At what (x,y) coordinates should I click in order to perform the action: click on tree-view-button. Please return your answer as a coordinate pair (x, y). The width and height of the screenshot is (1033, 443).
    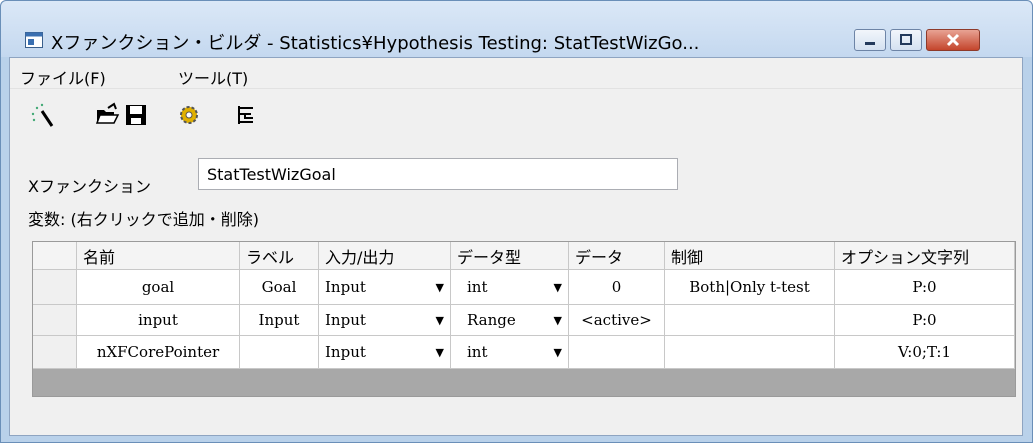
    Looking at the image, I should click on (246, 115).